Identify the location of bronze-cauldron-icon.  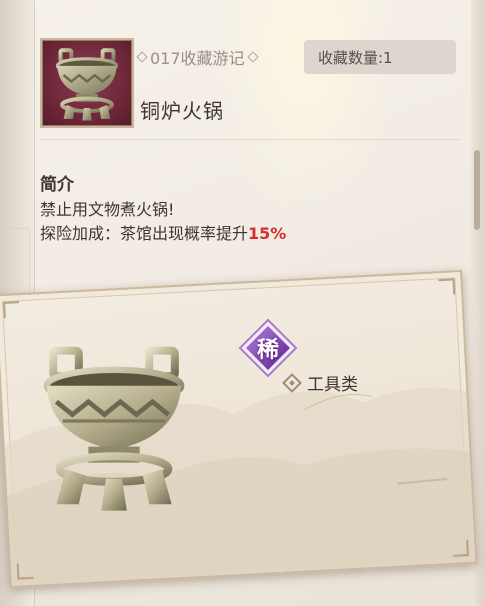
(87, 84).